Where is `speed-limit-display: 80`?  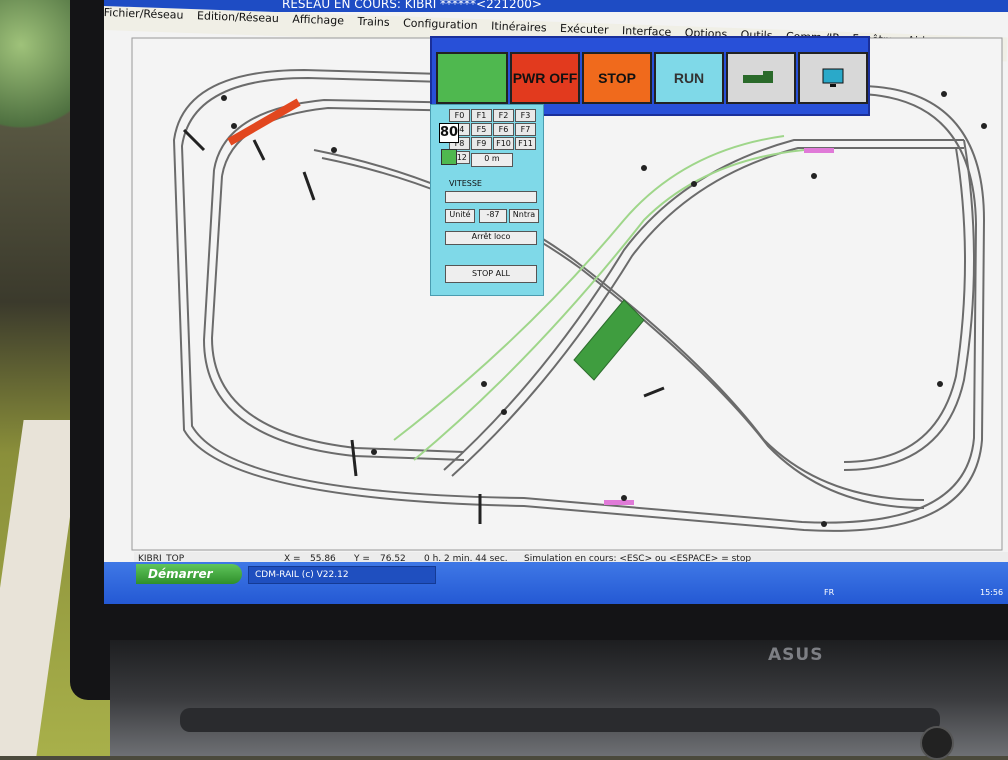
speed-limit-display: 80 is located at coordinates (449, 133).